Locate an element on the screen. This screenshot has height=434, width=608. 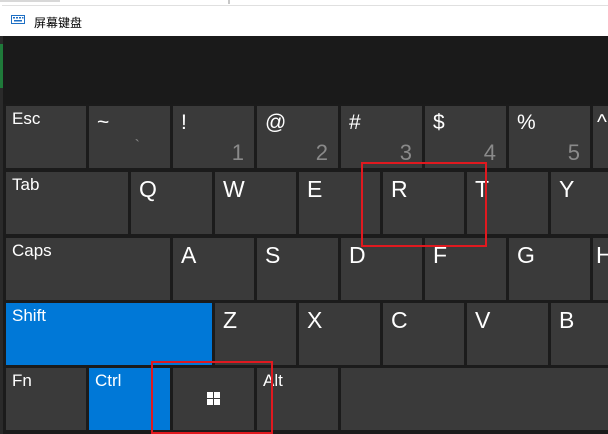
key-label: Z is located at coordinates (230, 320).